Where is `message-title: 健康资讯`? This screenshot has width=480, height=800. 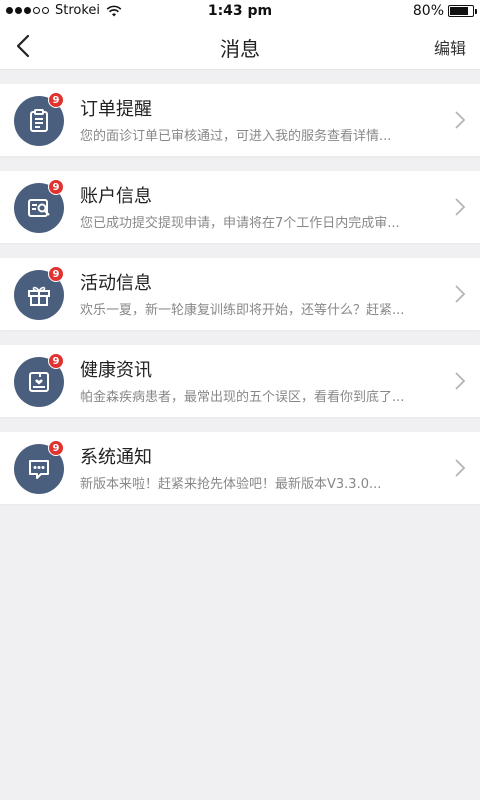 message-title: 健康资讯 is located at coordinates (116, 370).